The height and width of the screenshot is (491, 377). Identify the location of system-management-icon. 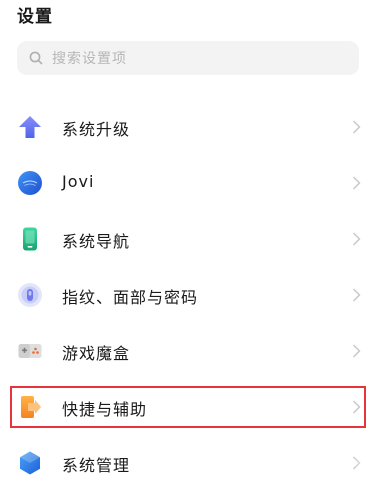
(30, 463).